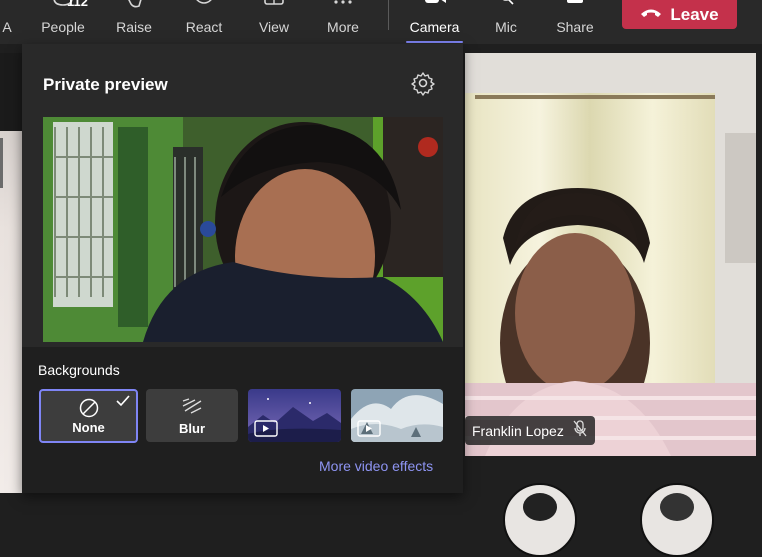 The height and width of the screenshot is (557, 762). Describe the element at coordinates (575, 8) in the screenshot. I see `share-icon` at that location.